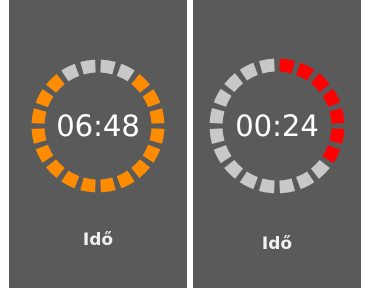 This screenshot has width=365, height=288. I want to click on timer-time: 06:48, so click(98, 126).